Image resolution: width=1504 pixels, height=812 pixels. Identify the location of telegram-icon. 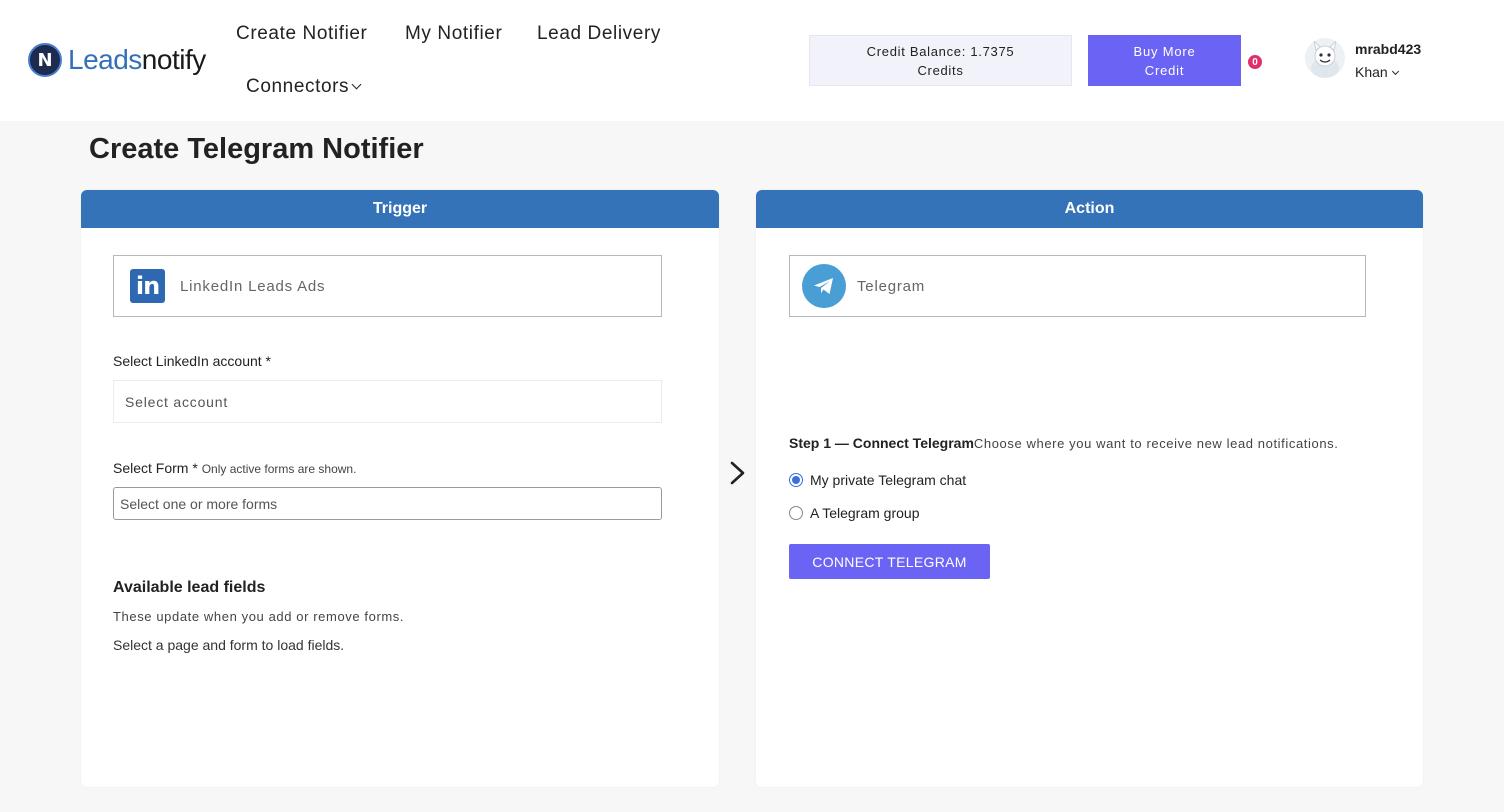
(824, 286).